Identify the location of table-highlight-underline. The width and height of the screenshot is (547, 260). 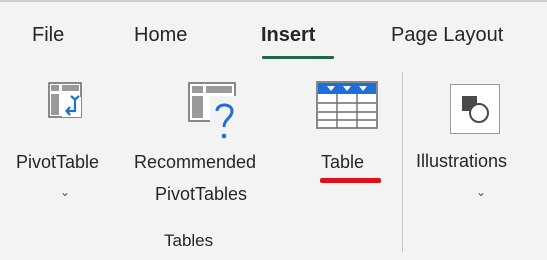
(350, 180).